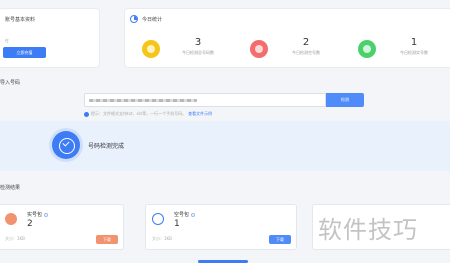 This screenshot has width=450, height=263. What do you see at coordinates (306, 42) in the screenshot?
I see `stat-empty-value: 2` at bounding box center [306, 42].